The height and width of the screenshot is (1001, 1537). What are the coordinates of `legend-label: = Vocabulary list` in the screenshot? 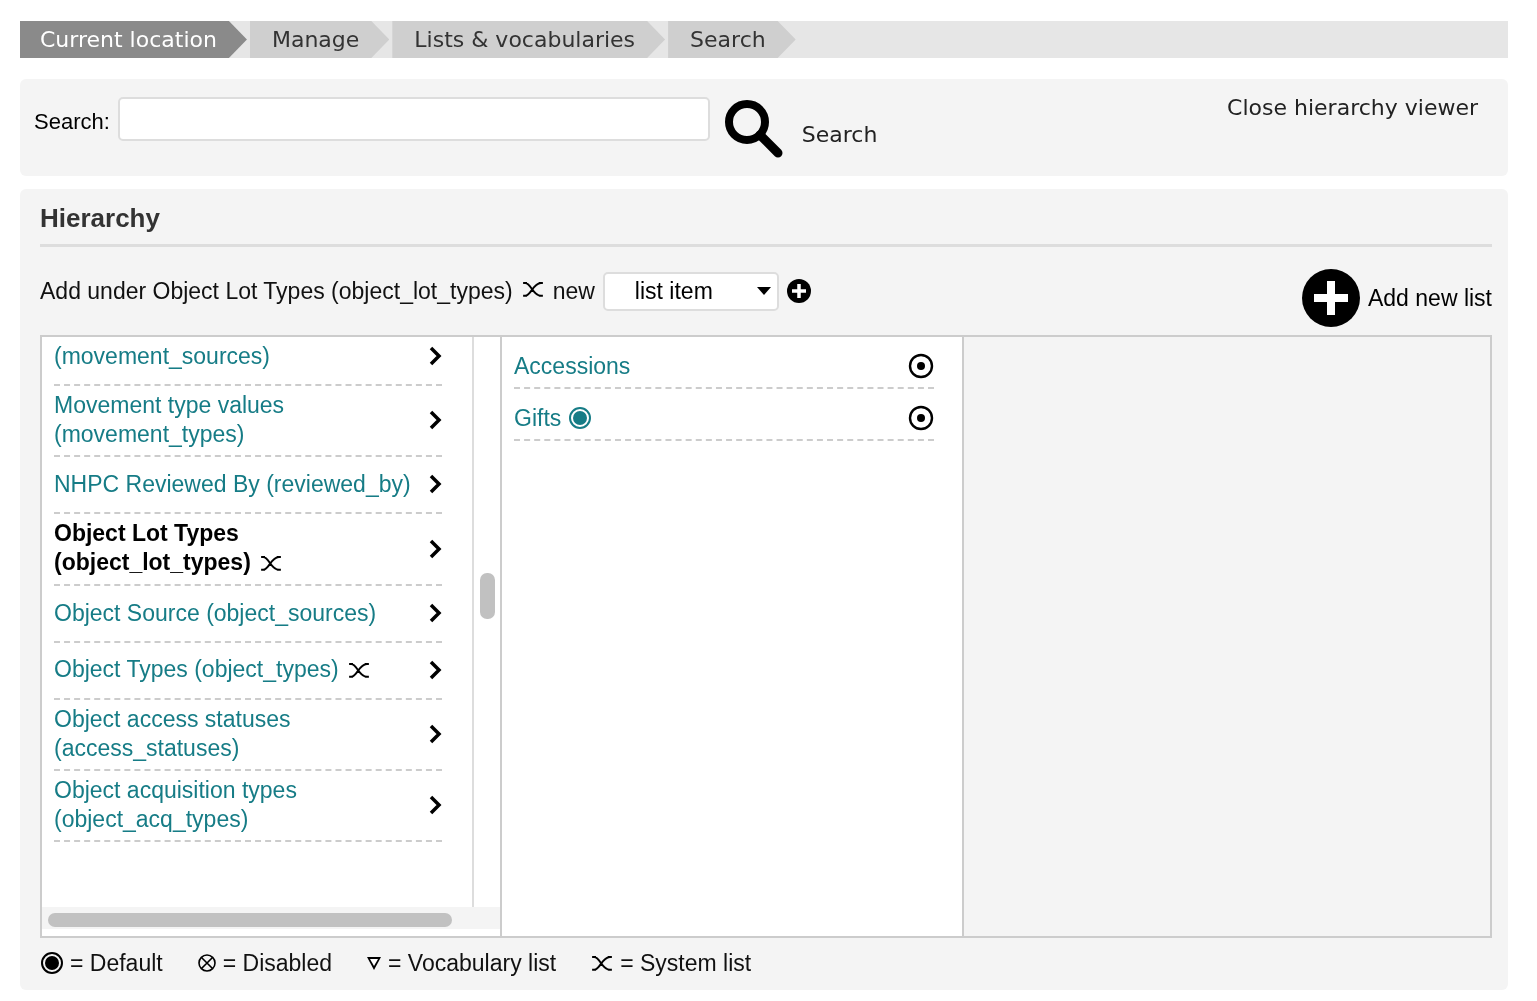 It's located at (472, 963).